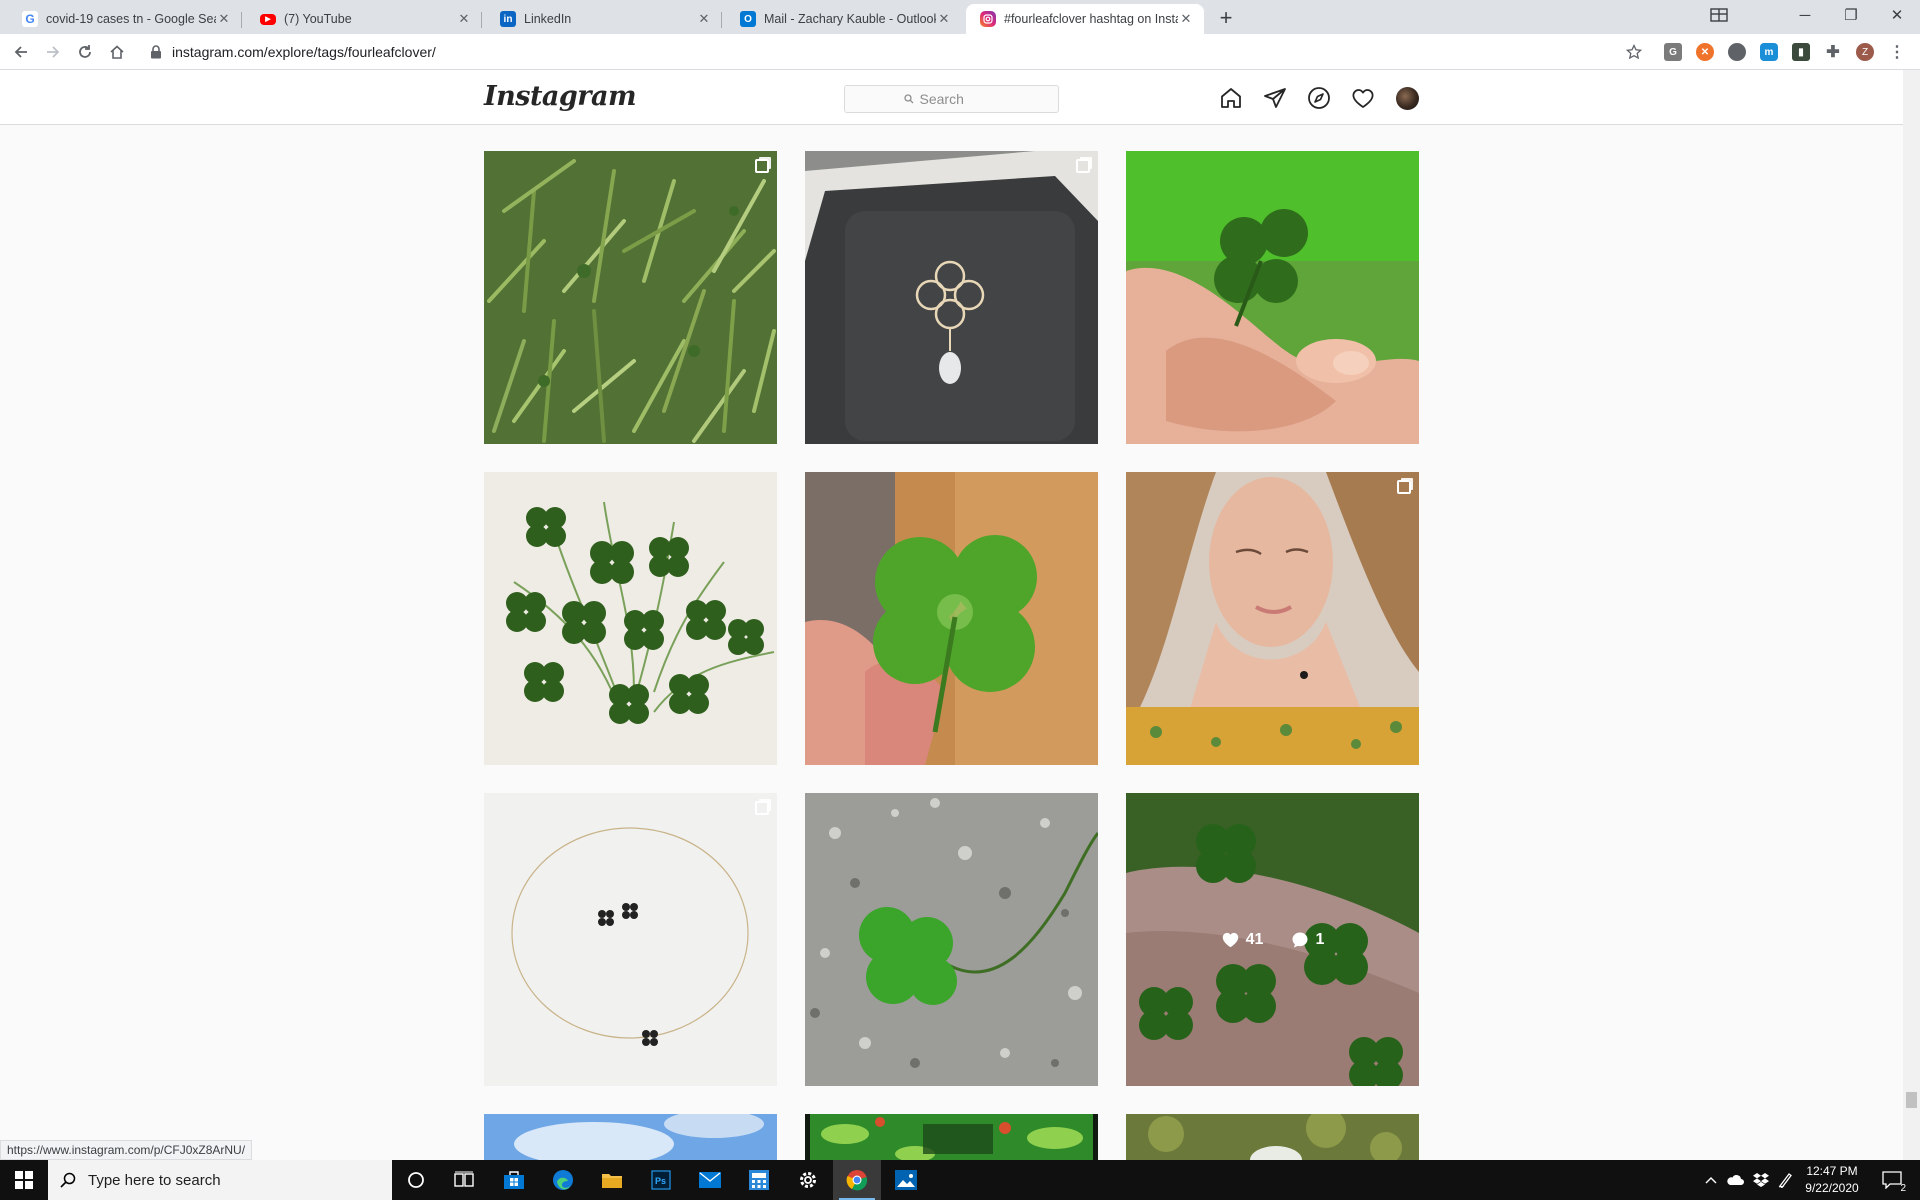 The width and height of the screenshot is (1920, 1200). Describe the element at coordinates (1865, 52) in the screenshot. I see `profile-avatar: Z` at that location.